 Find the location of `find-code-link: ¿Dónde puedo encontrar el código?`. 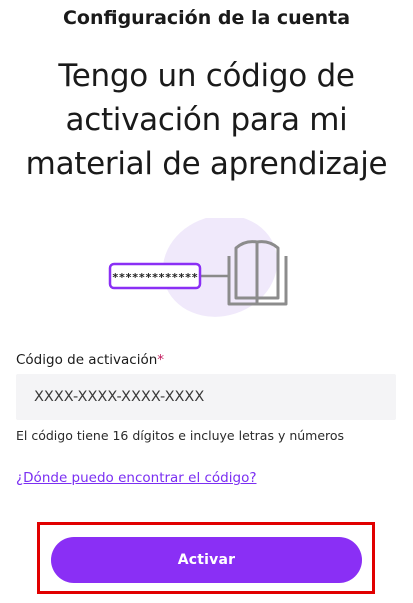

find-code-link: ¿Dónde puedo encontrar el código? is located at coordinates (136, 478).